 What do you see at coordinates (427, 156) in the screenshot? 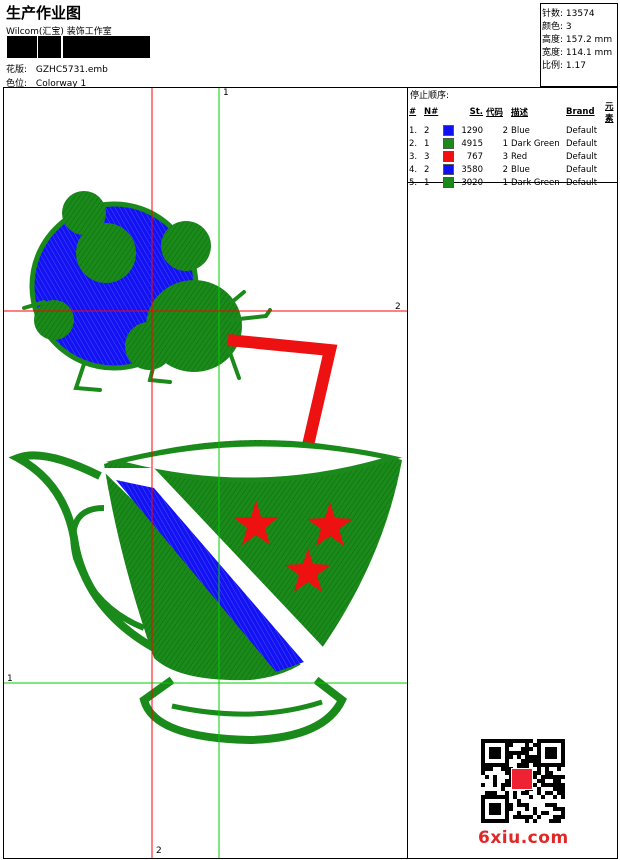
I see `row-needle: 3` at bounding box center [427, 156].